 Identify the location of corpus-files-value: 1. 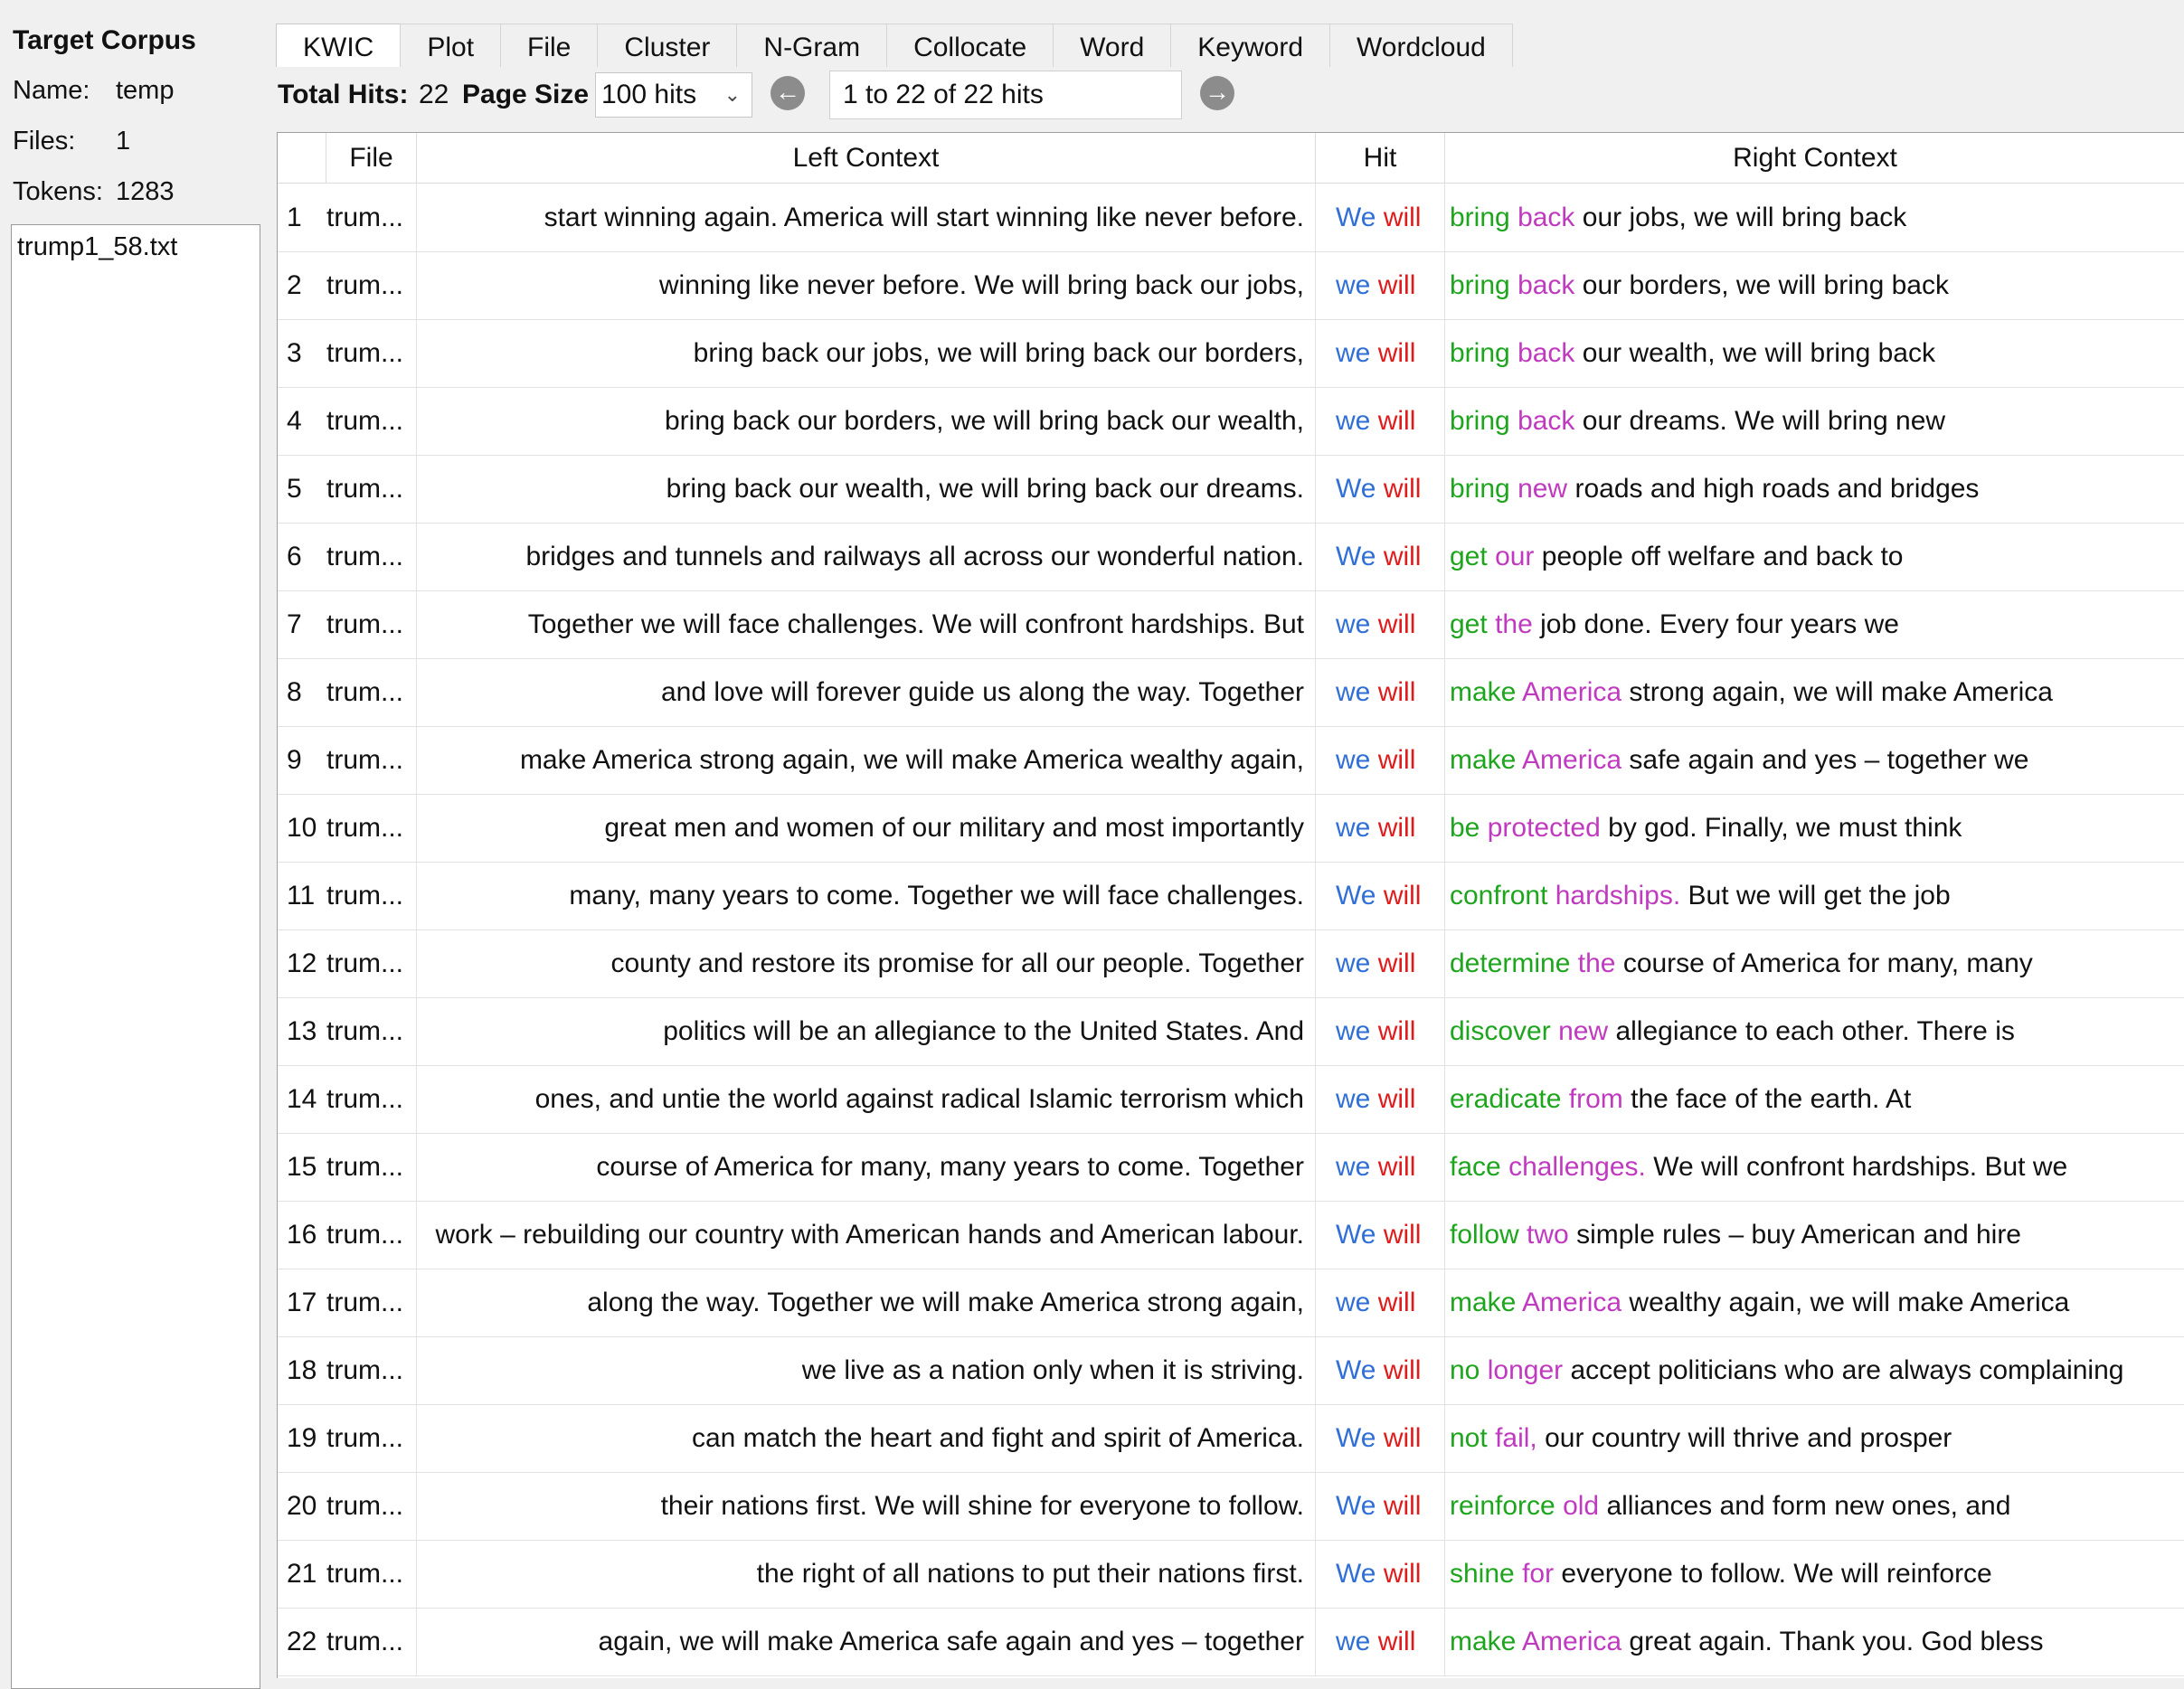
(123, 142).